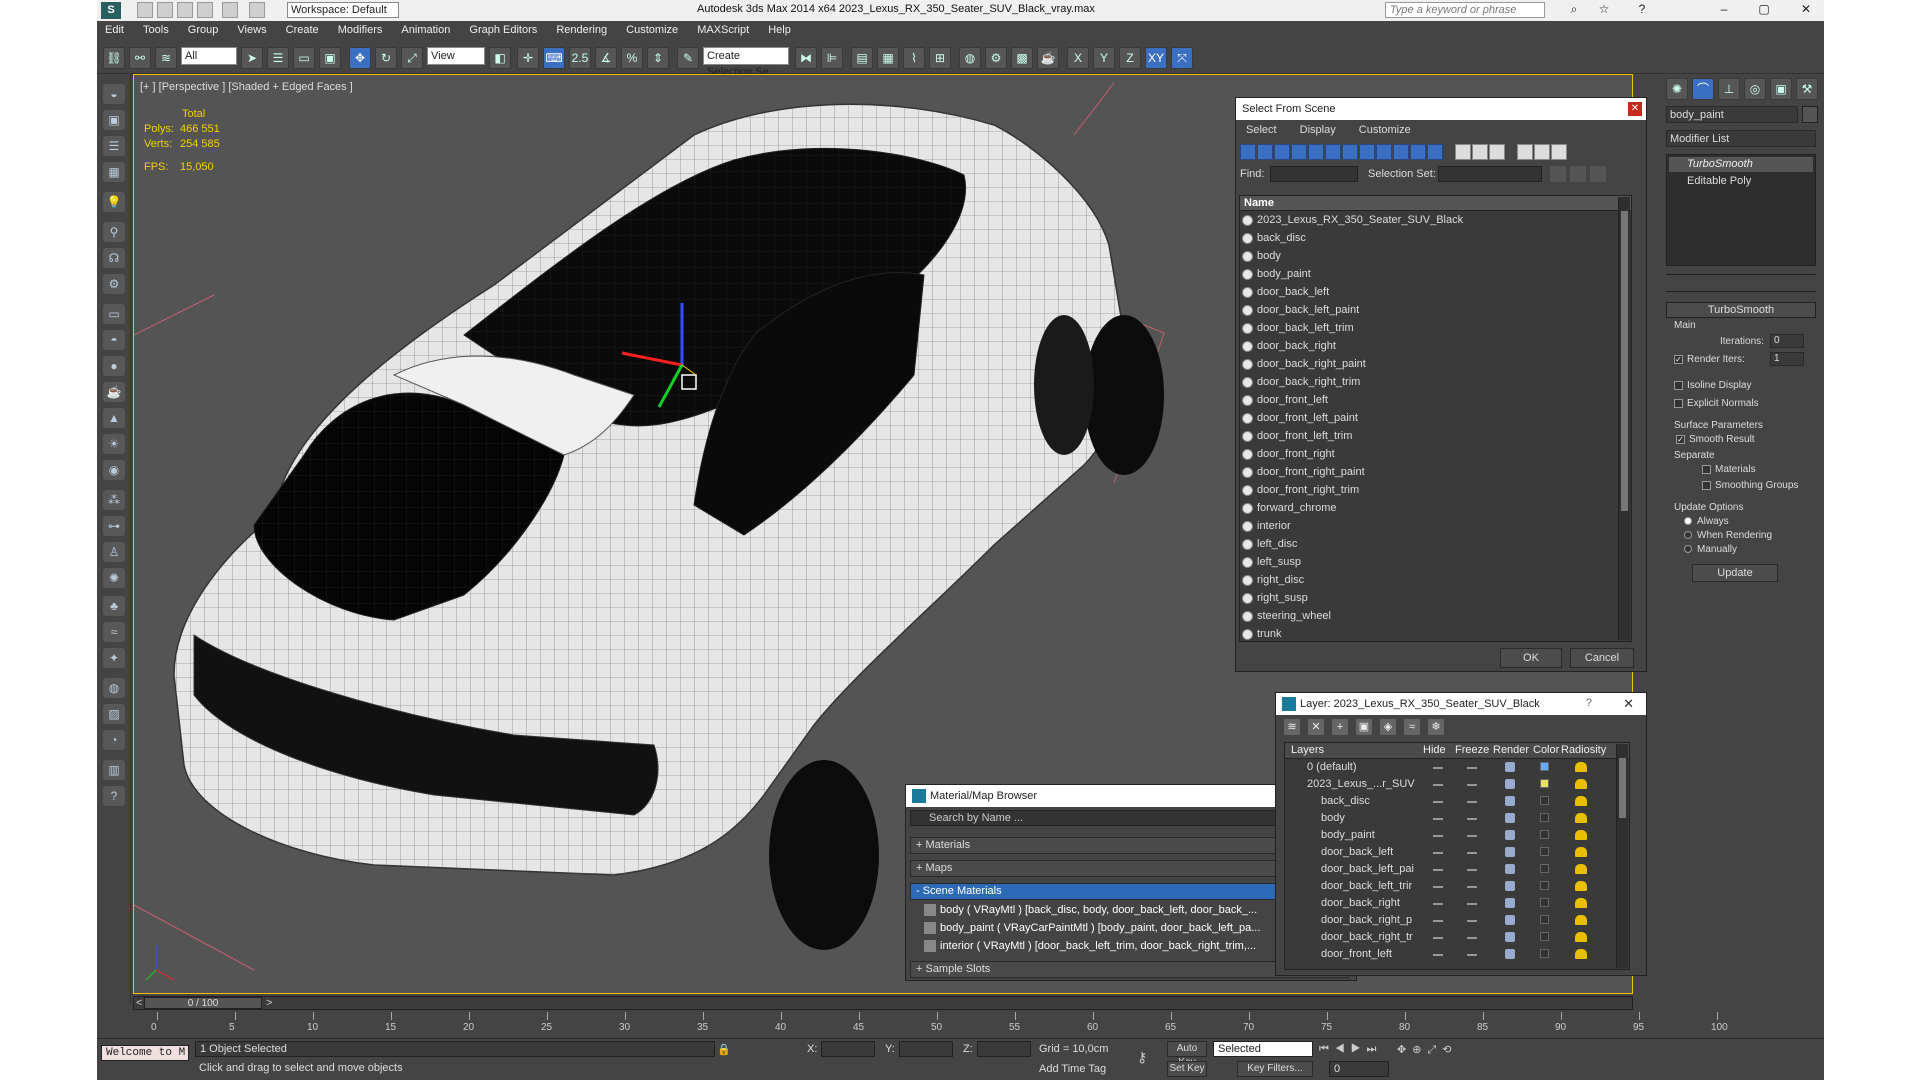  Describe the element at coordinates (114, 770) in the screenshot. I see `layers-icon: ▥` at that location.